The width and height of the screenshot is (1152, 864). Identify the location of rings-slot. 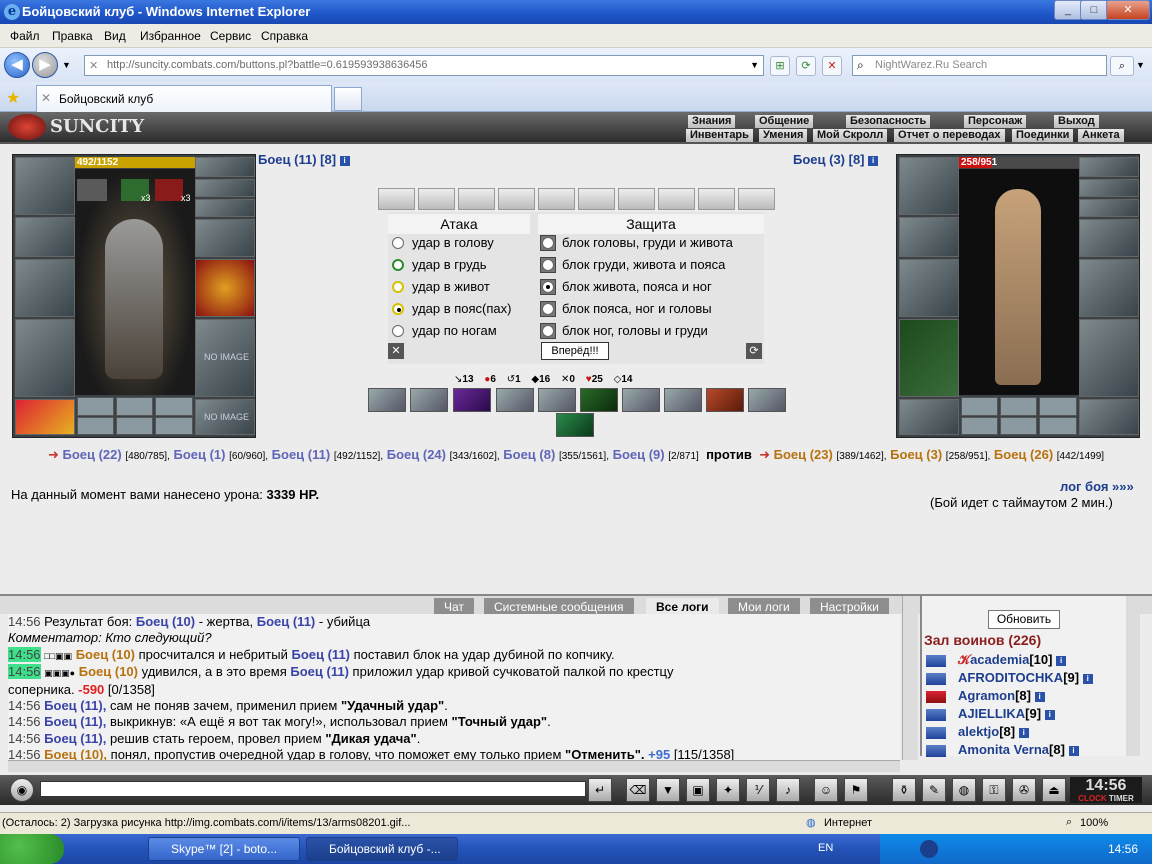
(1109, 208).